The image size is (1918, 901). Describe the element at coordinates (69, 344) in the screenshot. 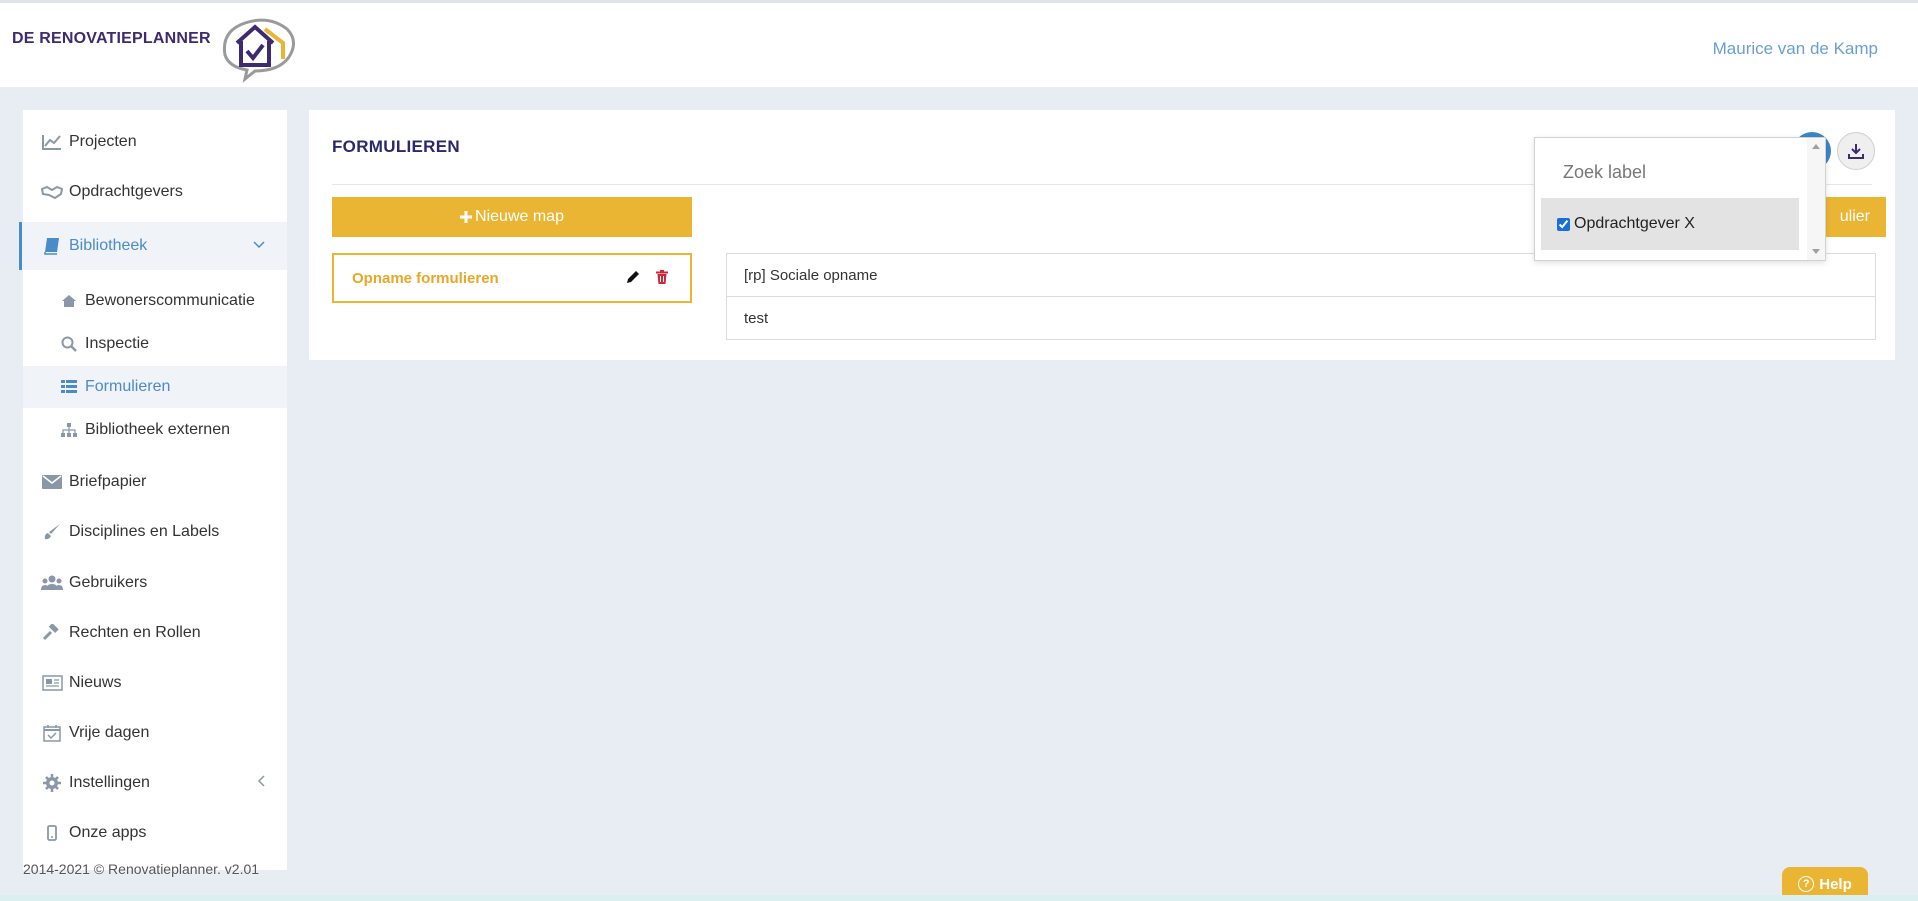

I see `search-icon` at that location.